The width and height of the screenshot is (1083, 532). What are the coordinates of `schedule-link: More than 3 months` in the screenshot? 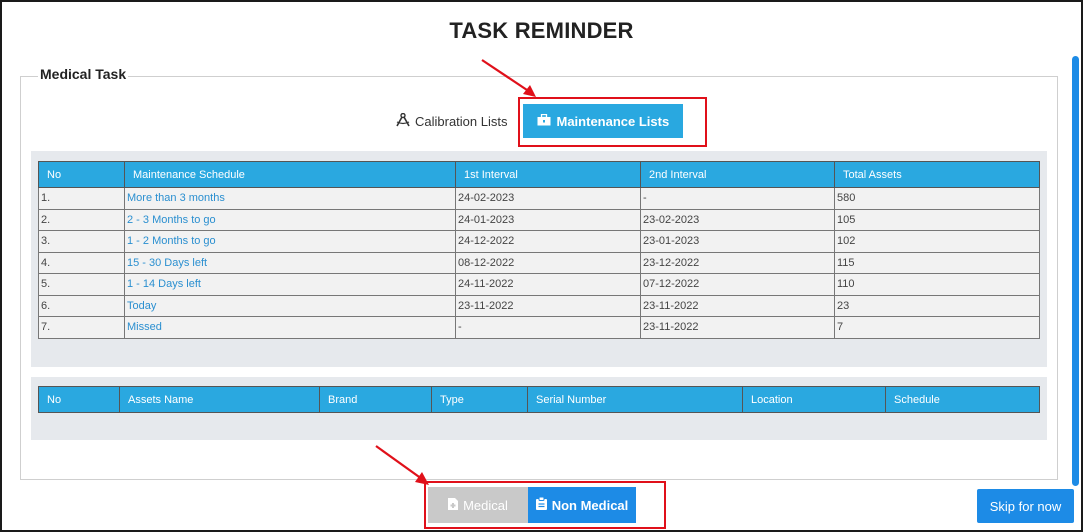 It's located at (290, 198).